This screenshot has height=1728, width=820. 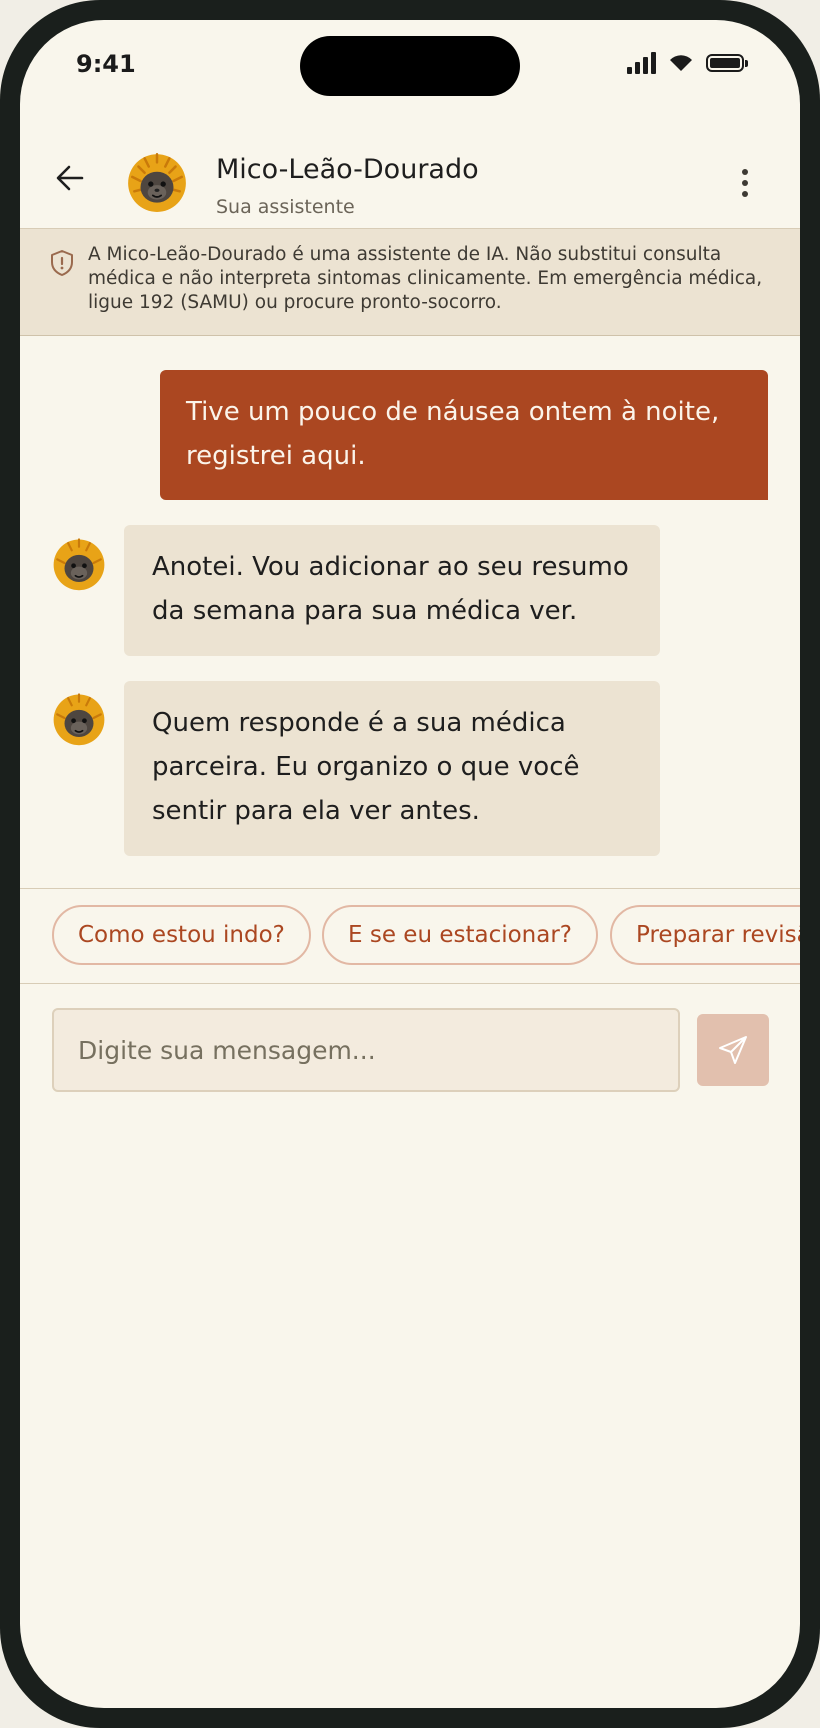 What do you see at coordinates (681, 63) in the screenshot?
I see `wifi-icon` at bounding box center [681, 63].